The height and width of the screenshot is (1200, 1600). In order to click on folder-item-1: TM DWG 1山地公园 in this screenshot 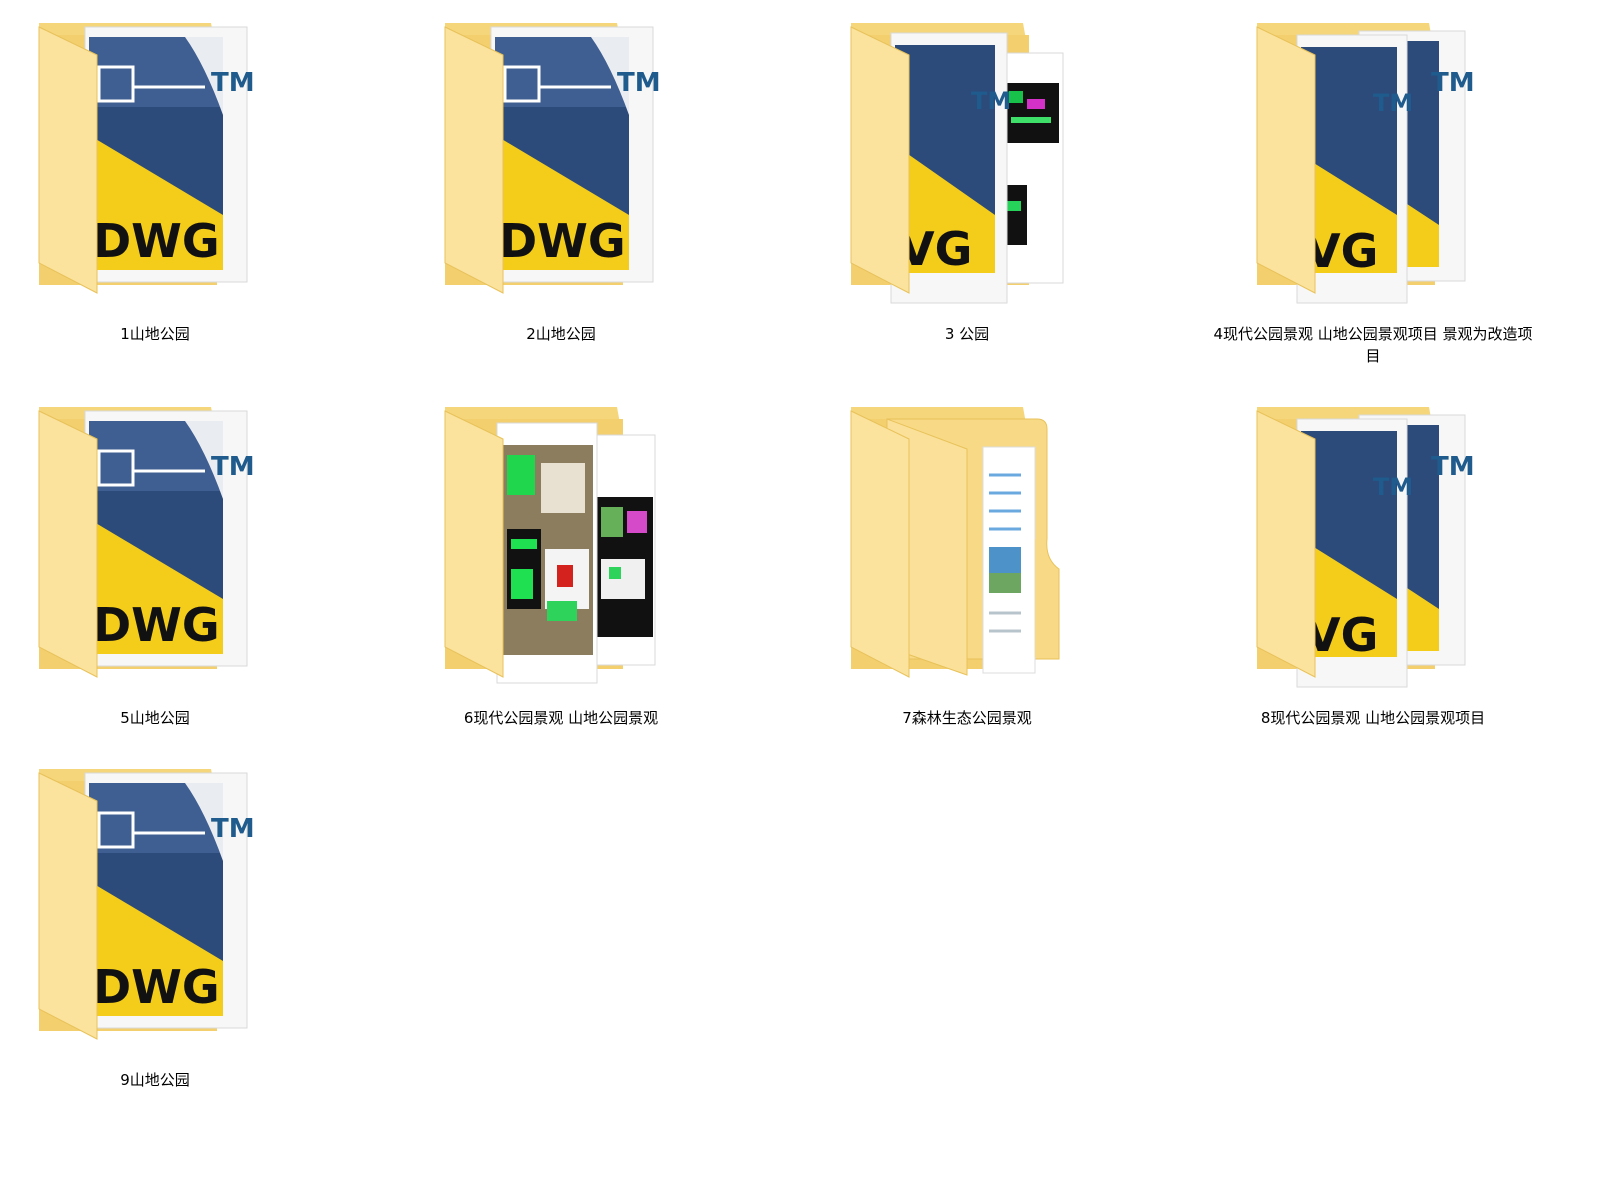, I will do `click(167, 185)`.